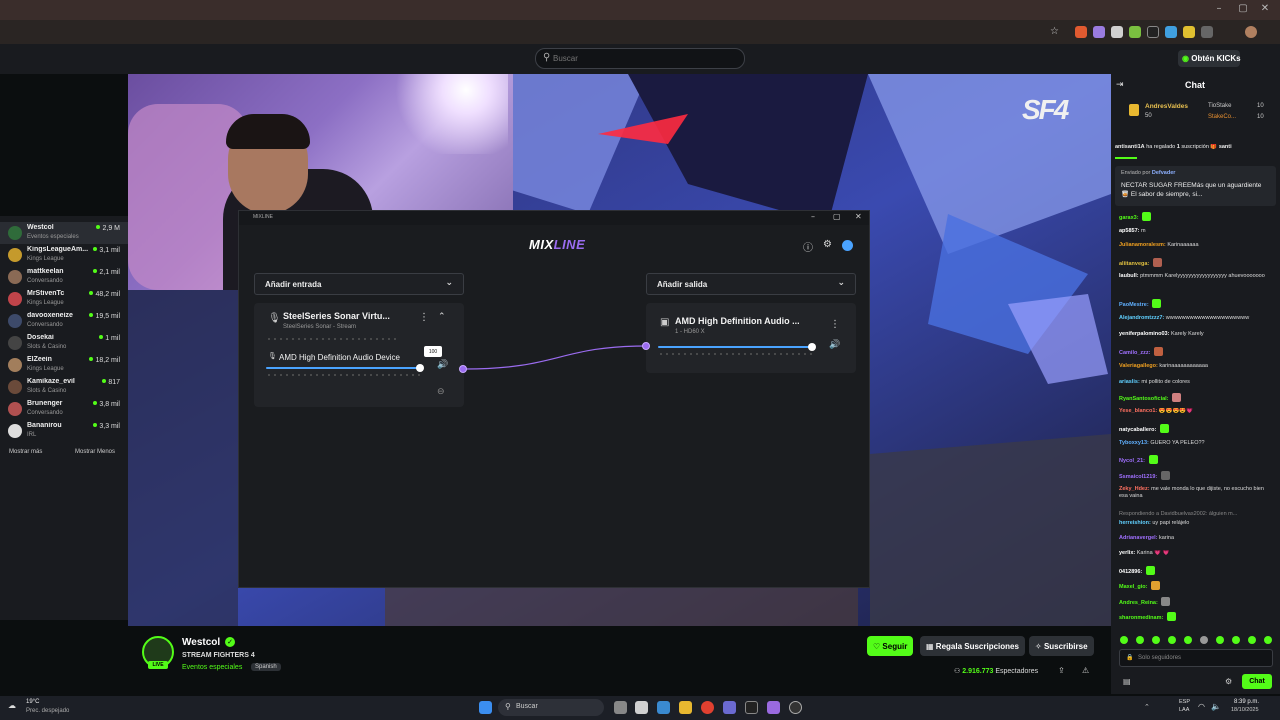 Image resolution: width=1280 pixels, height=720 pixels. I want to click on get-kicks-button: ◉ Obtén KICKs, so click(1209, 58).